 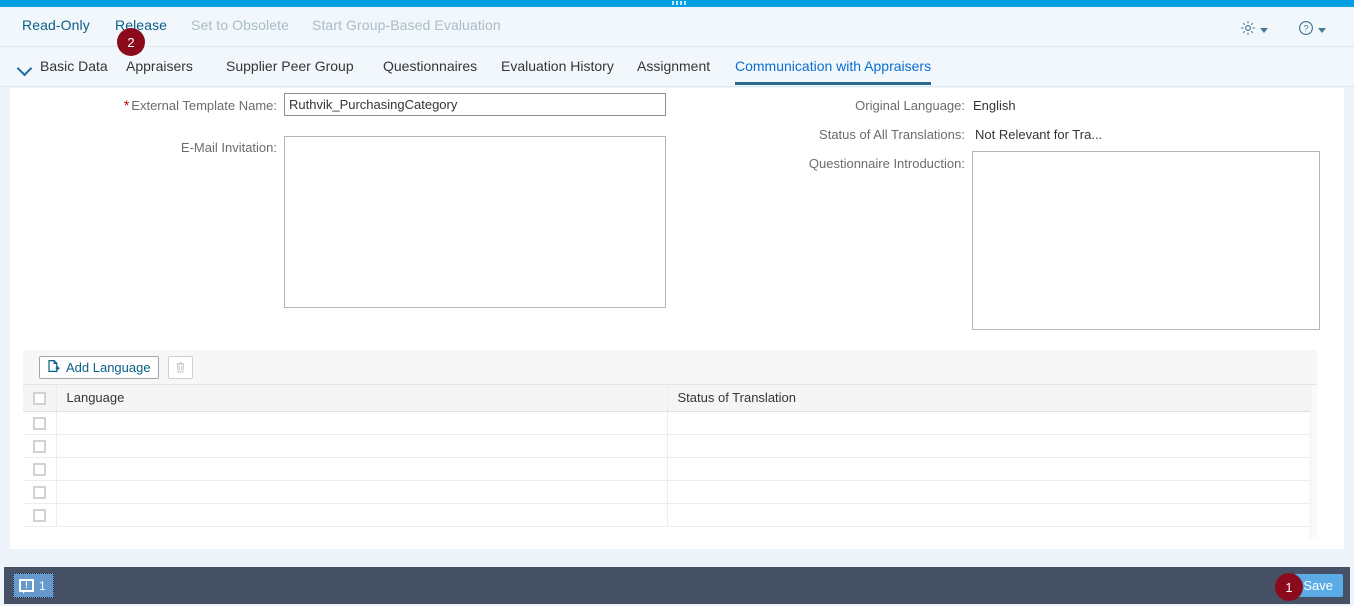 I want to click on select-all-checkbox, so click(x=39, y=399).